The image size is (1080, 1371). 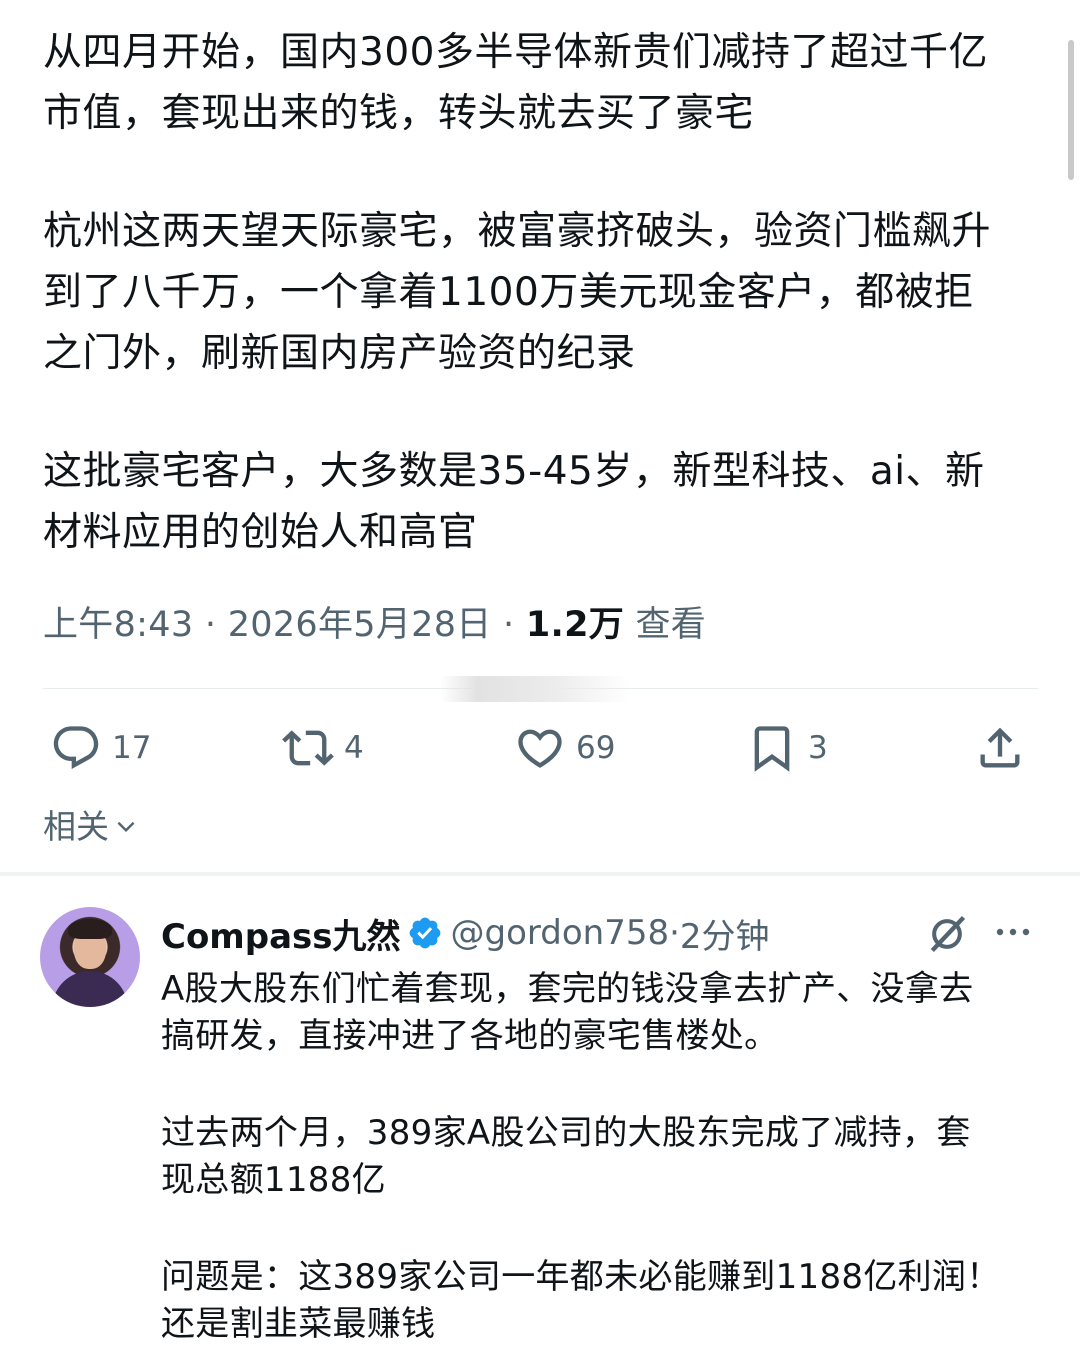 What do you see at coordinates (76, 748) in the screenshot?
I see `reply-icon` at bounding box center [76, 748].